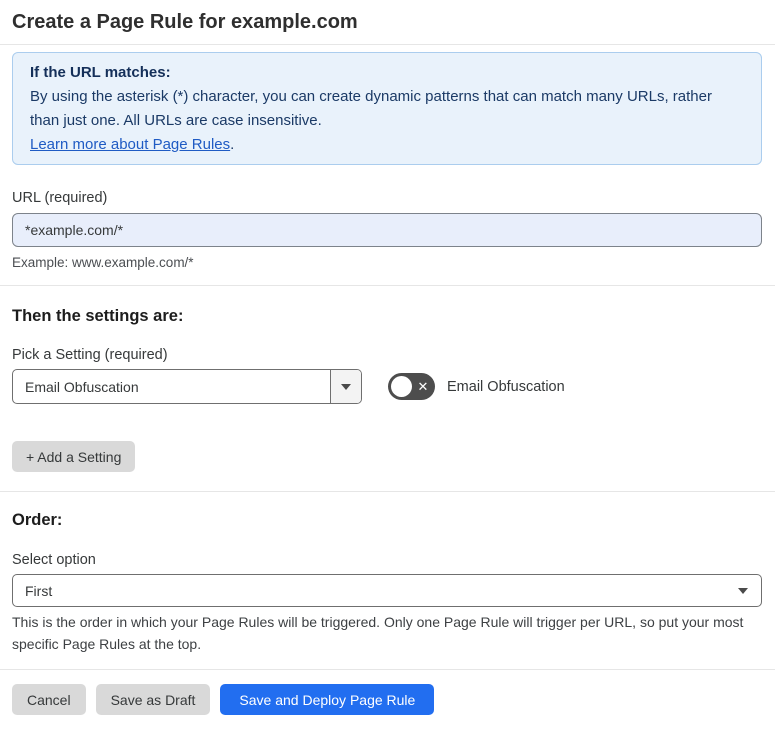  What do you see at coordinates (39, 590) in the screenshot?
I see `order-select-value: First` at bounding box center [39, 590].